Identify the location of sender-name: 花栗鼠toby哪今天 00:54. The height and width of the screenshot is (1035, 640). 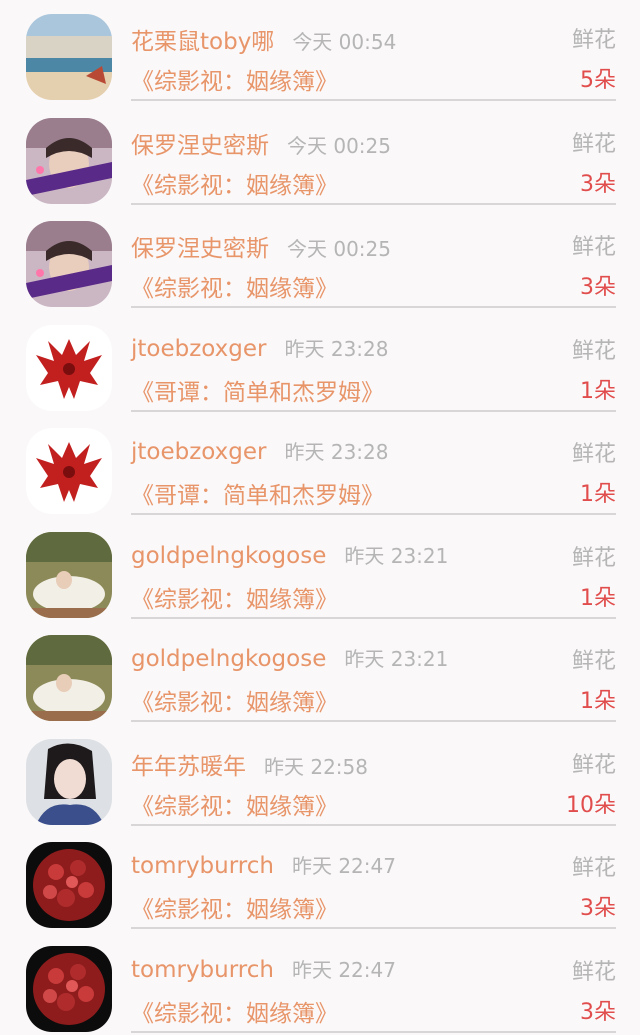
(263, 39).